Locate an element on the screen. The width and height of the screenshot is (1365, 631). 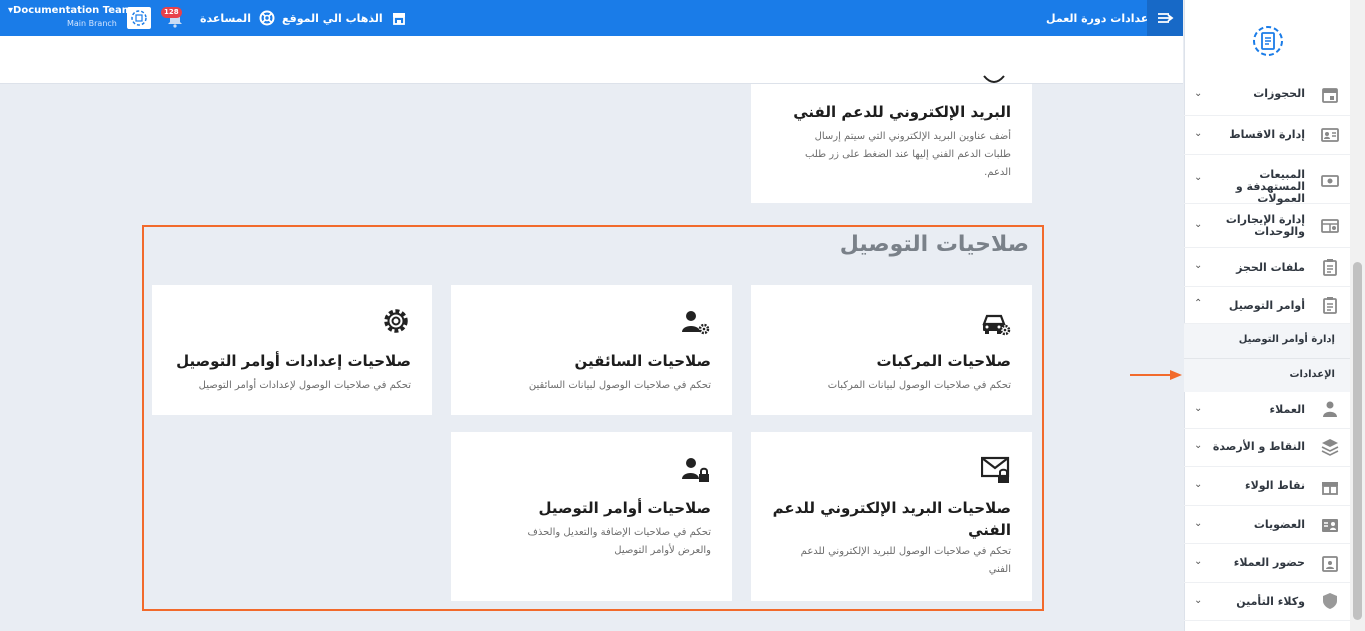
money-icon is located at coordinates (1330, 181).